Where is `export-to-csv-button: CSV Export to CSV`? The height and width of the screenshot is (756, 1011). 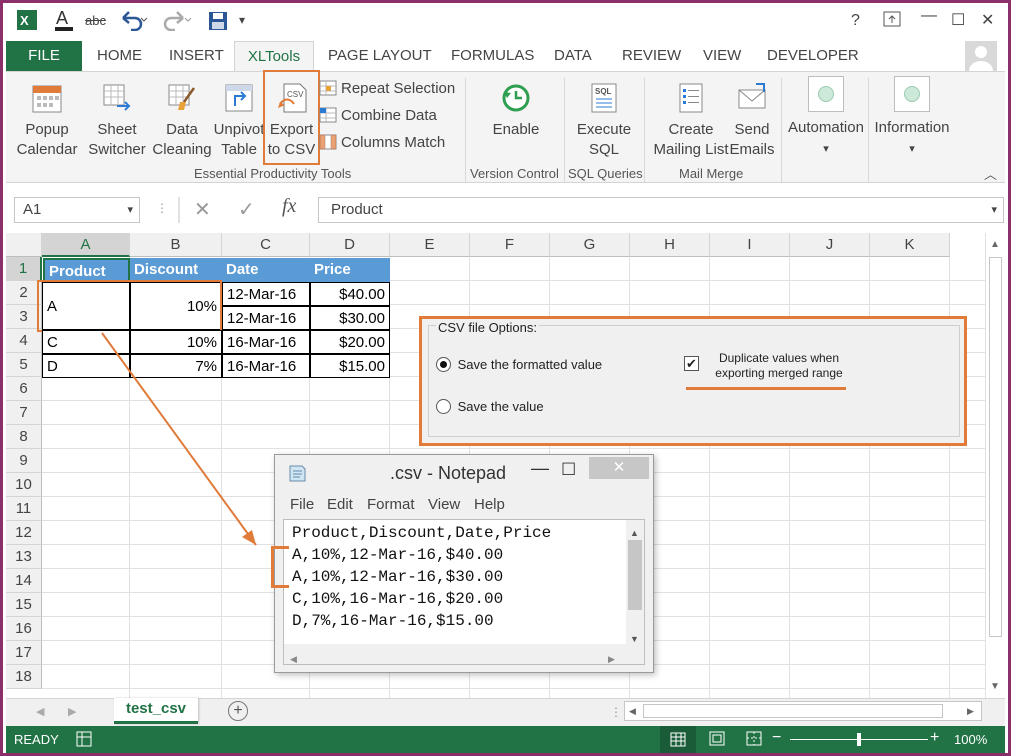
export-to-csv-button: CSV Export to CSV is located at coordinates (291, 117).